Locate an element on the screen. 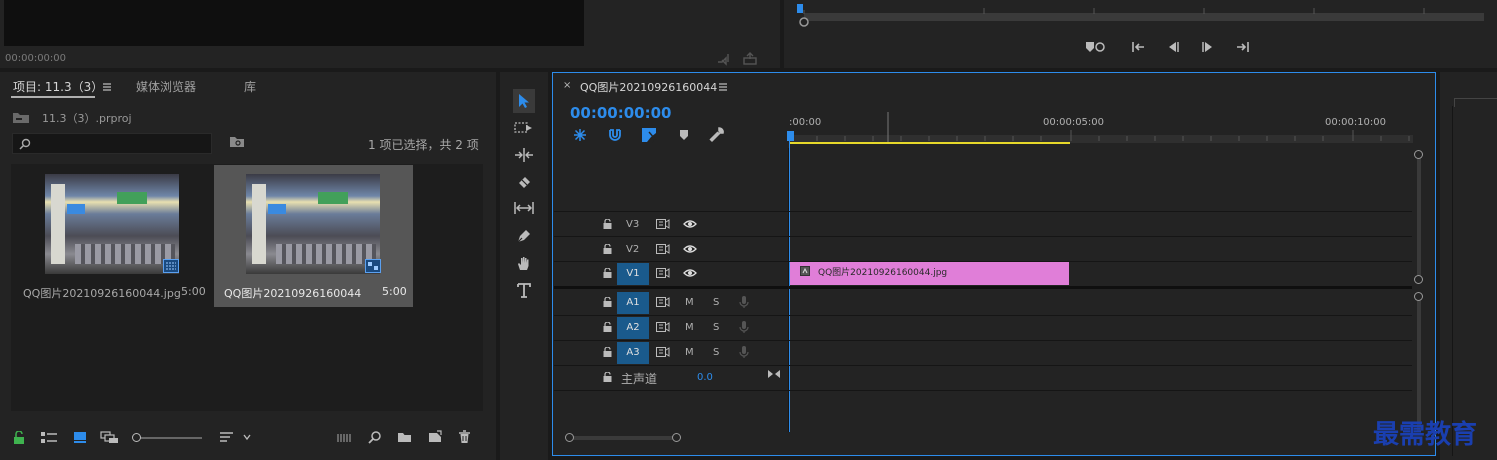  zoom-handle-right is located at coordinates (676, 437).